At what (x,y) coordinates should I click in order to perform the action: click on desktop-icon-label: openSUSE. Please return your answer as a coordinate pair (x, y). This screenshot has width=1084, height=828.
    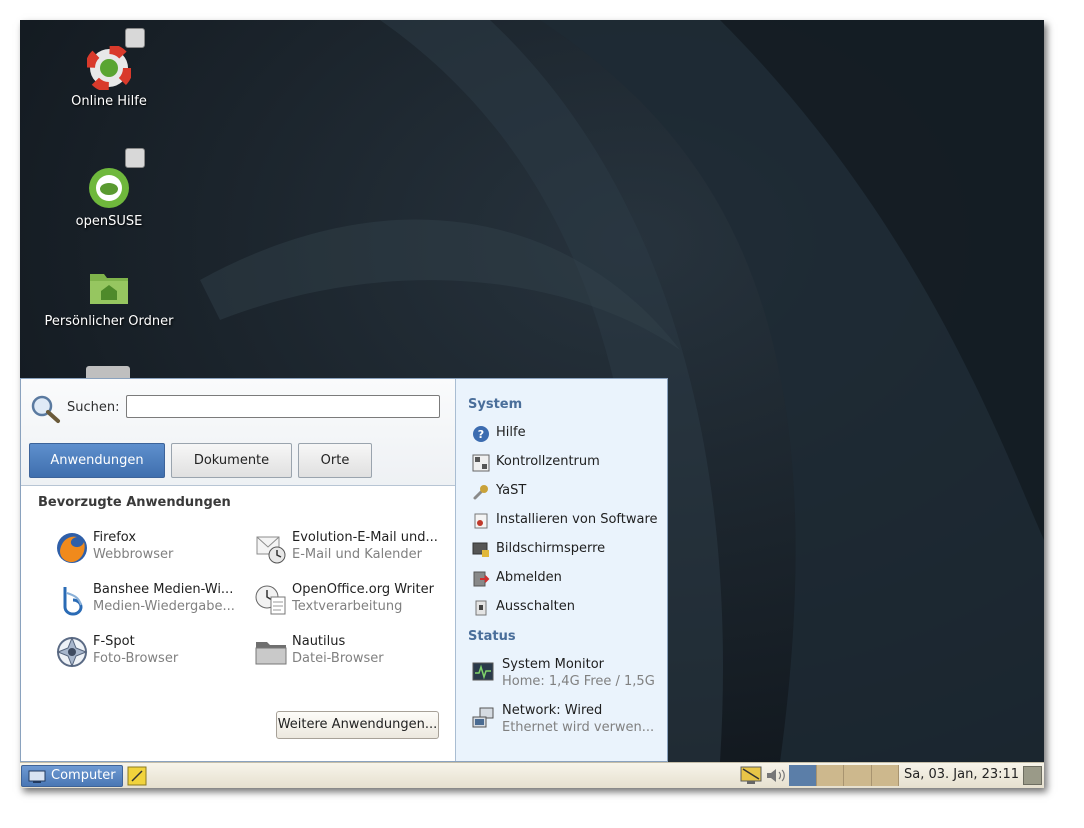
    Looking at the image, I should click on (109, 221).